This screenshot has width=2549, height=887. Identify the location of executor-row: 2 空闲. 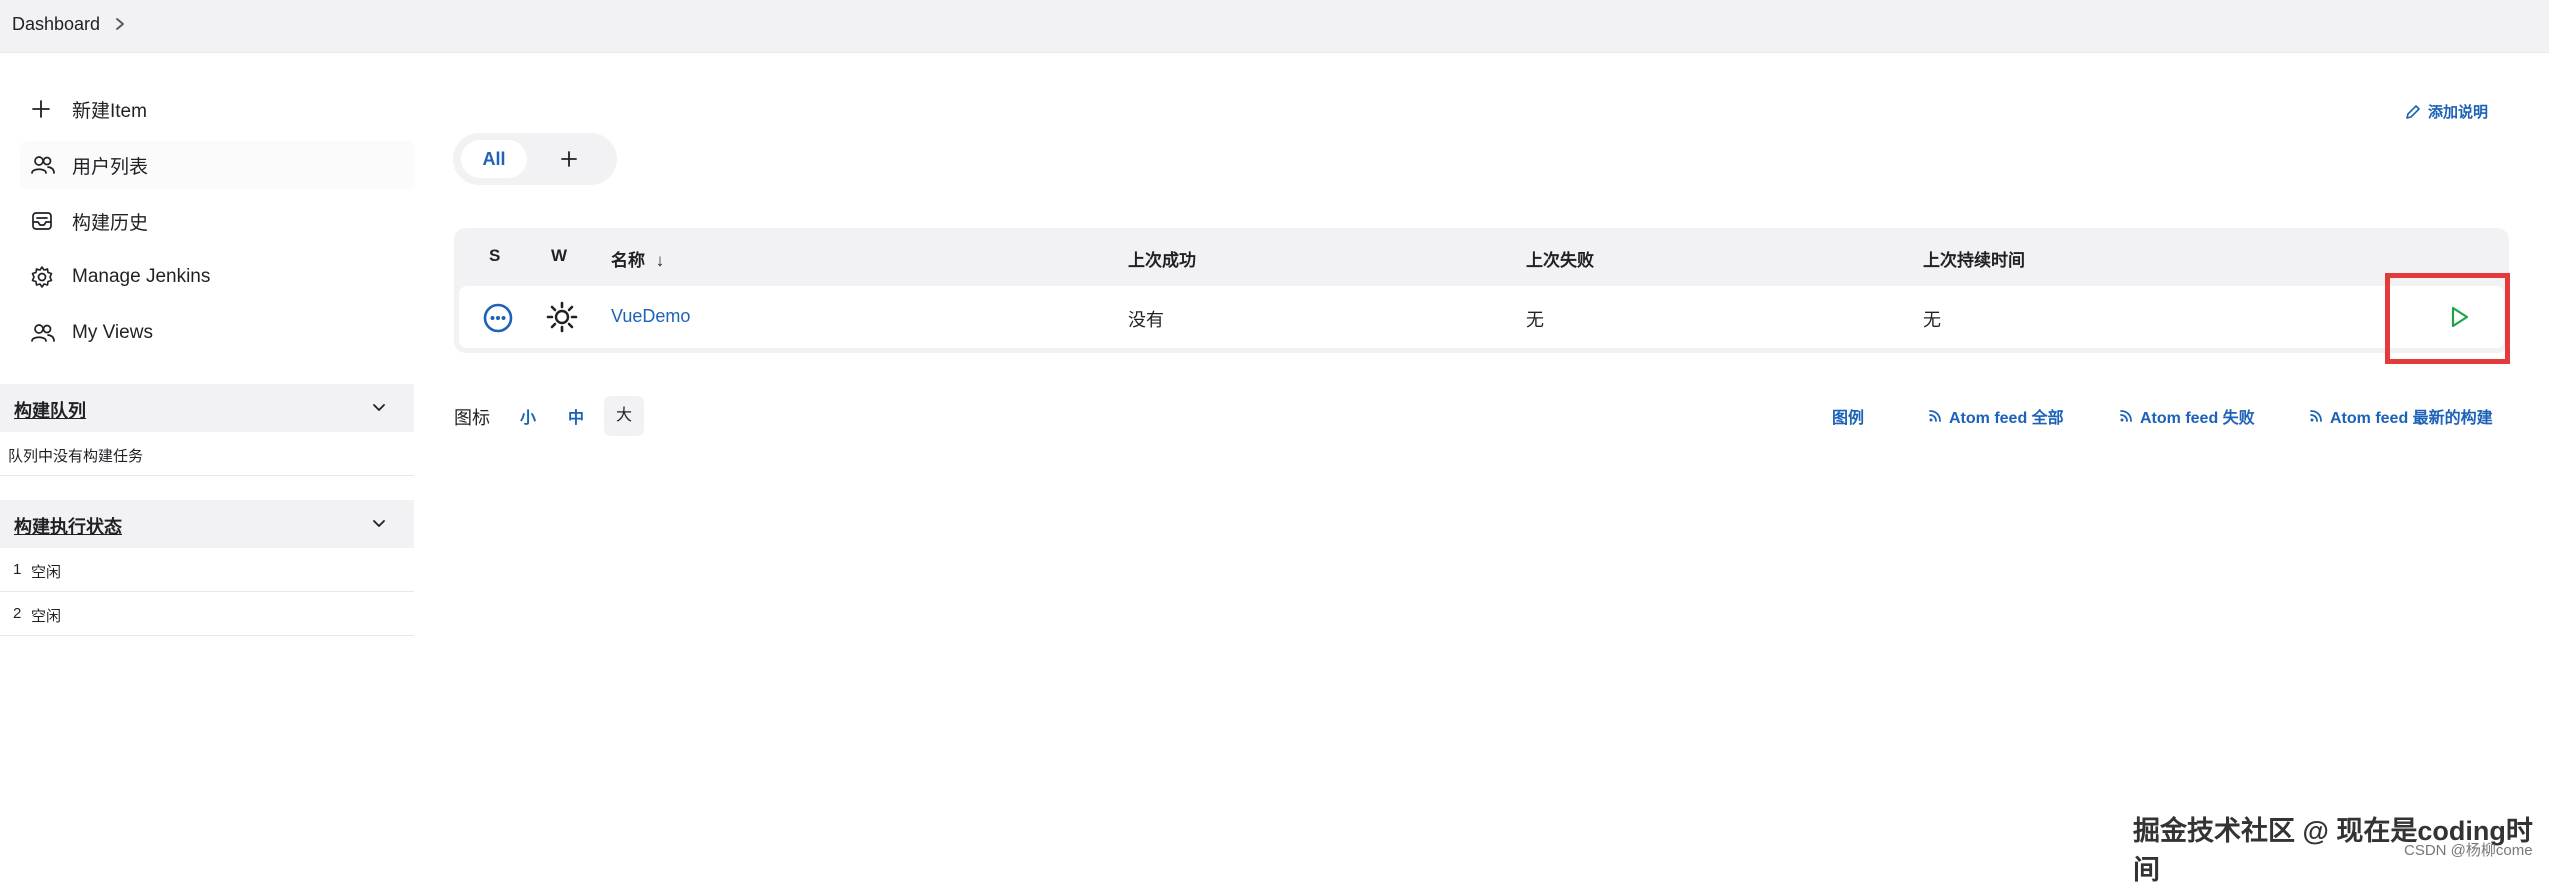
(207, 614).